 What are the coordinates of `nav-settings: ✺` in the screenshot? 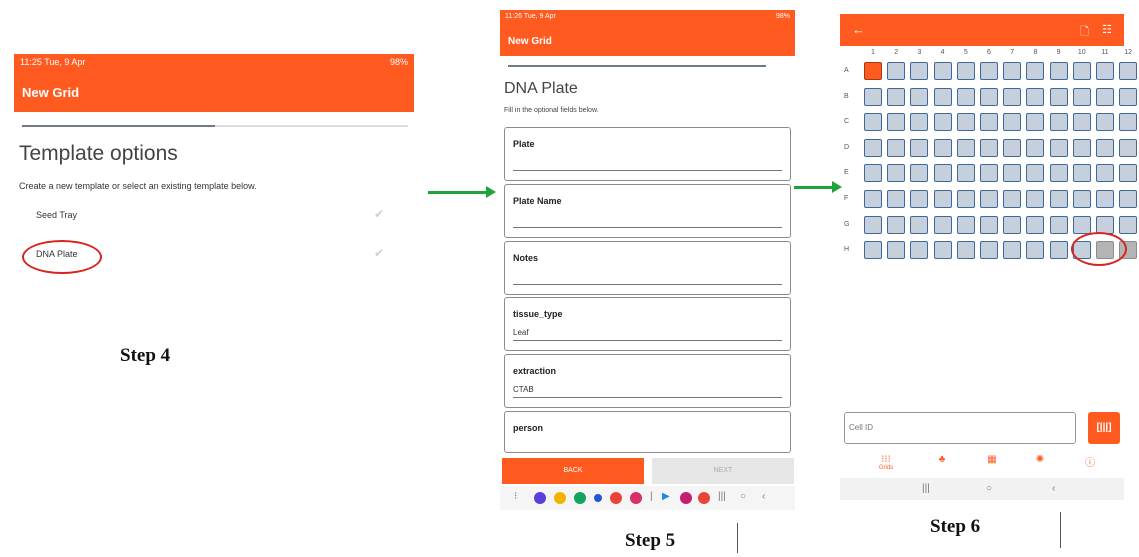 It's located at (1040, 459).